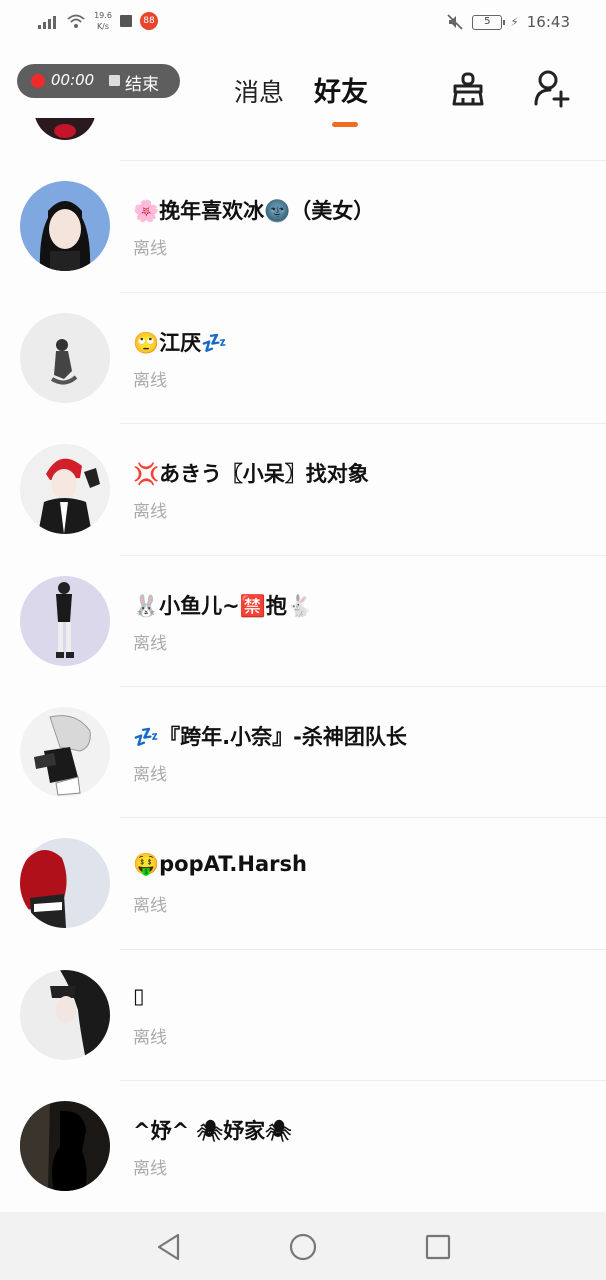 Image resolution: width=606 pixels, height=1280 pixels. I want to click on signal-icon, so click(48, 21).